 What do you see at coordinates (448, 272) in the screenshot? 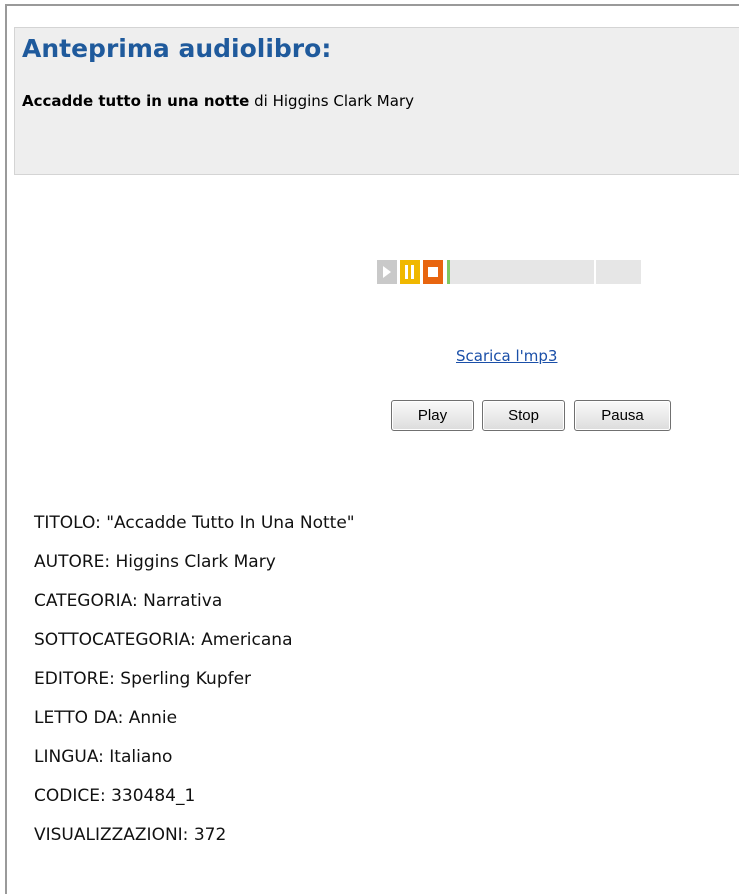
I see `player-progress-fill` at bounding box center [448, 272].